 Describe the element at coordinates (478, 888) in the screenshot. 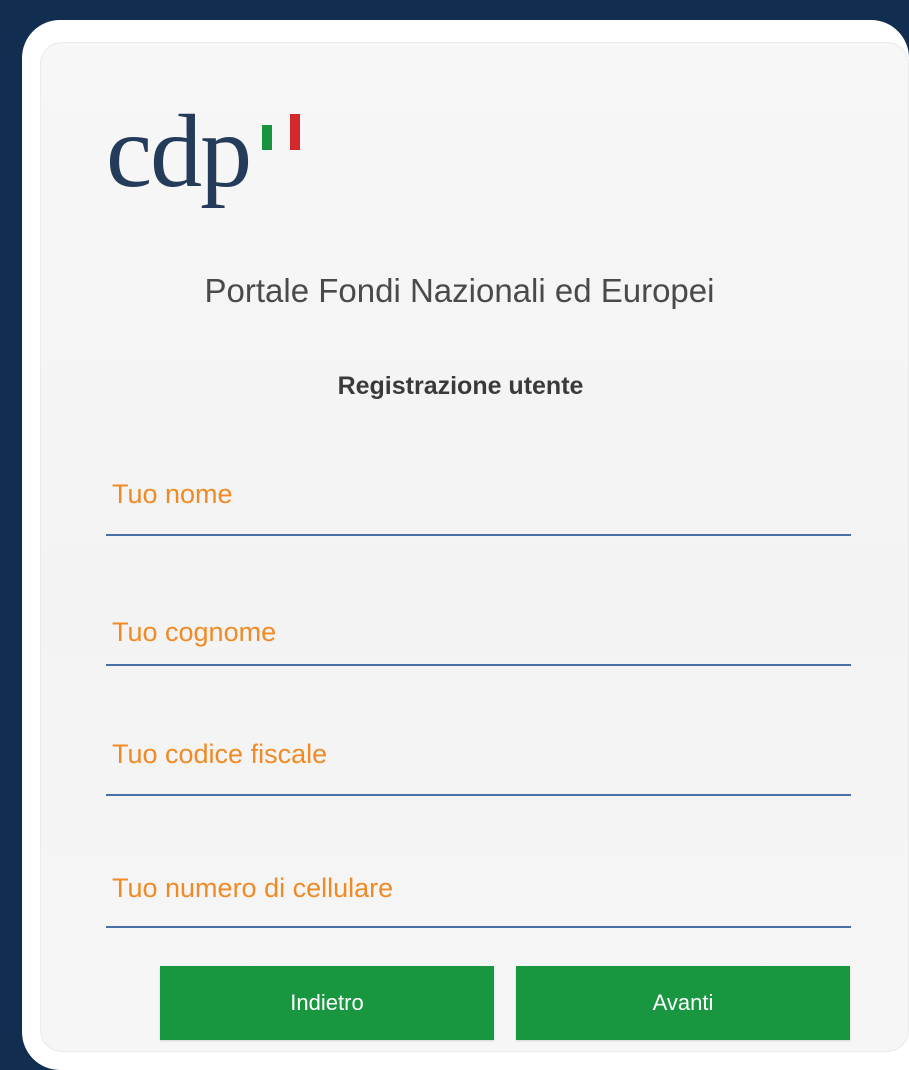

I see `phone-input` at that location.